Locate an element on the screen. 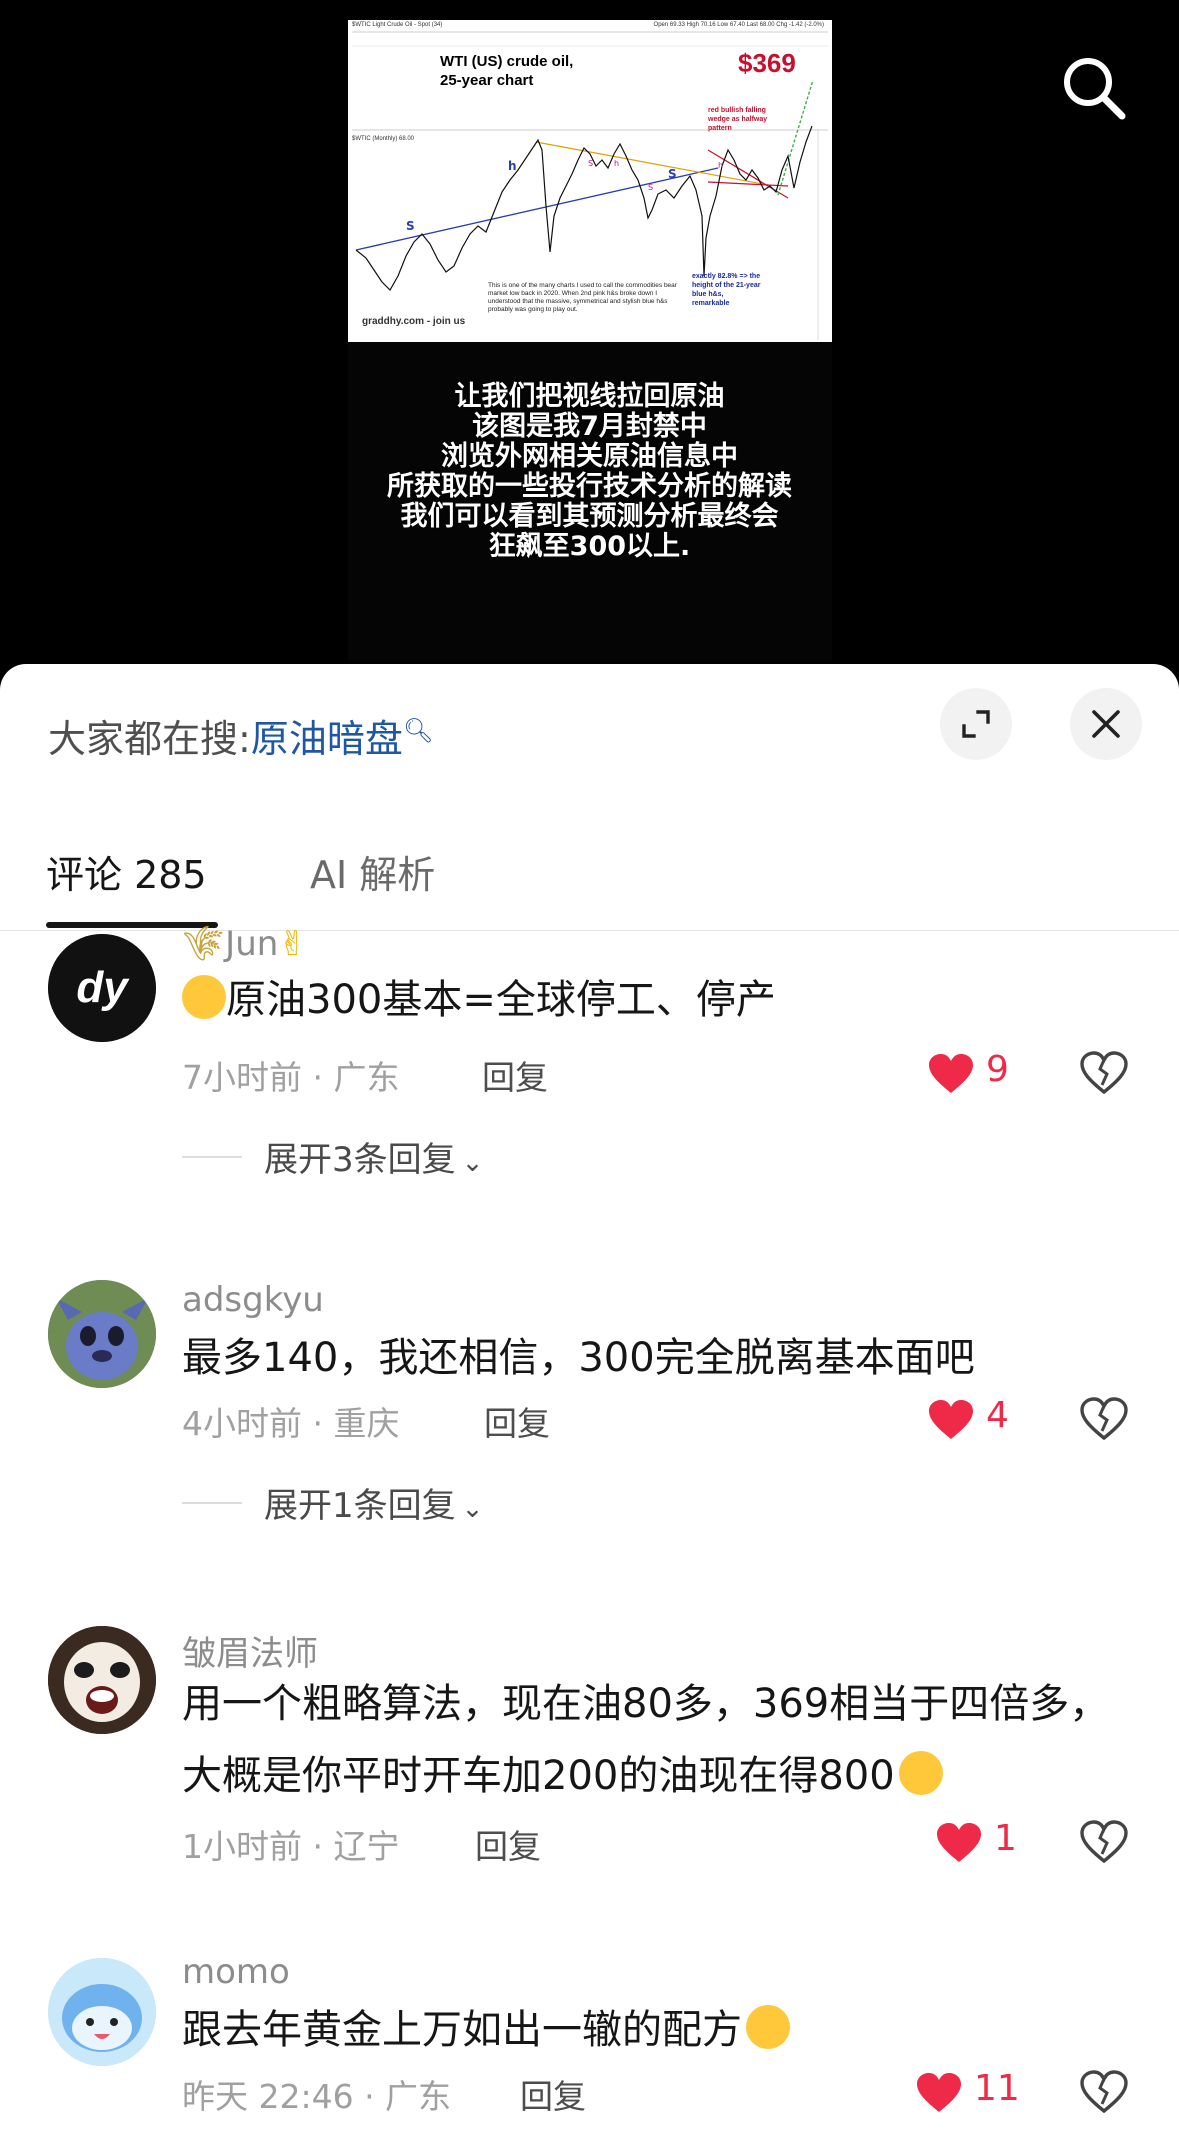  wheat-emoji-icon: 🌾︎ is located at coordinates (204, 944).